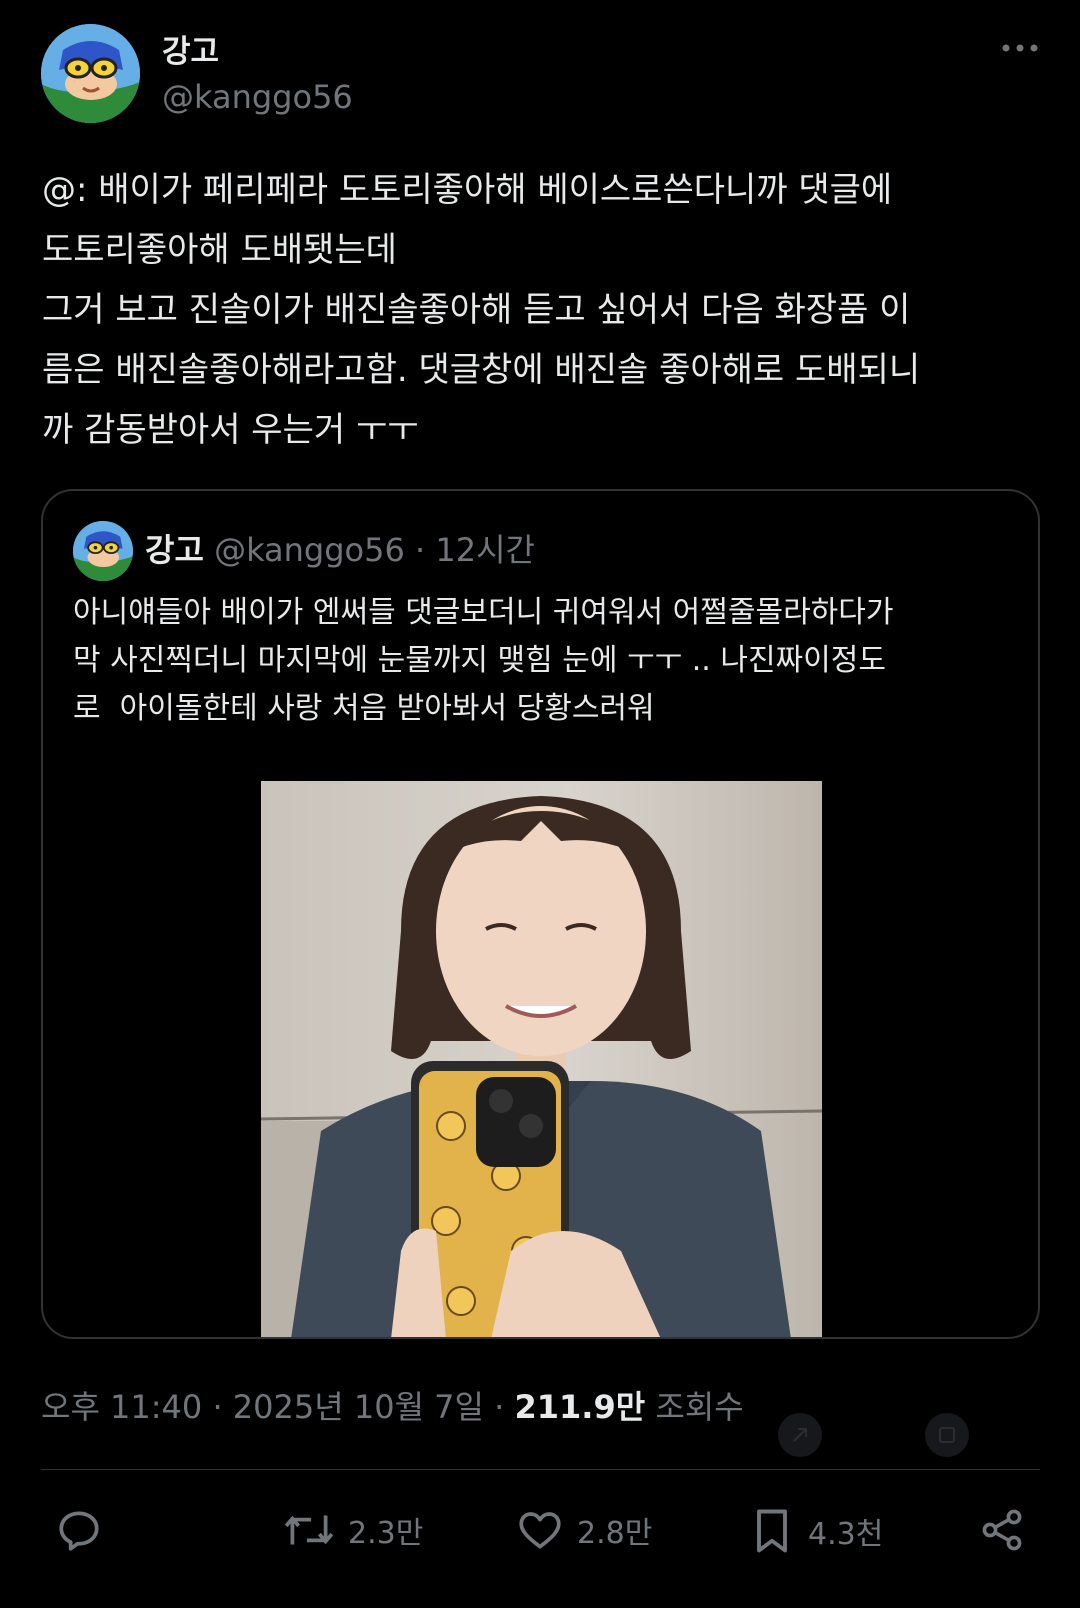  I want to click on divider, so click(540, 1469).